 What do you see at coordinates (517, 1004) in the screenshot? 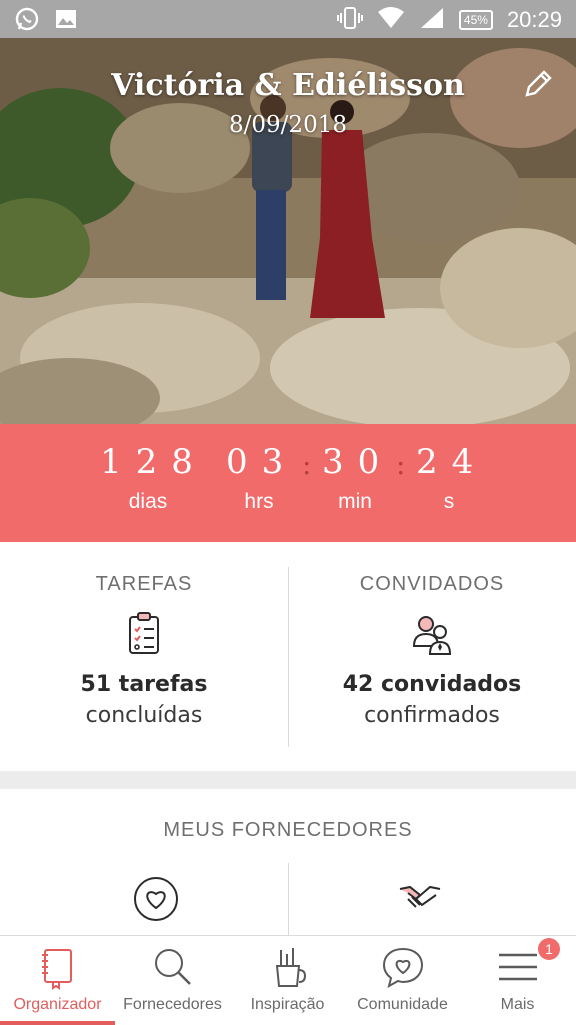
I see `nav-label-mais: Mais` at bounding box center [517, 1004].